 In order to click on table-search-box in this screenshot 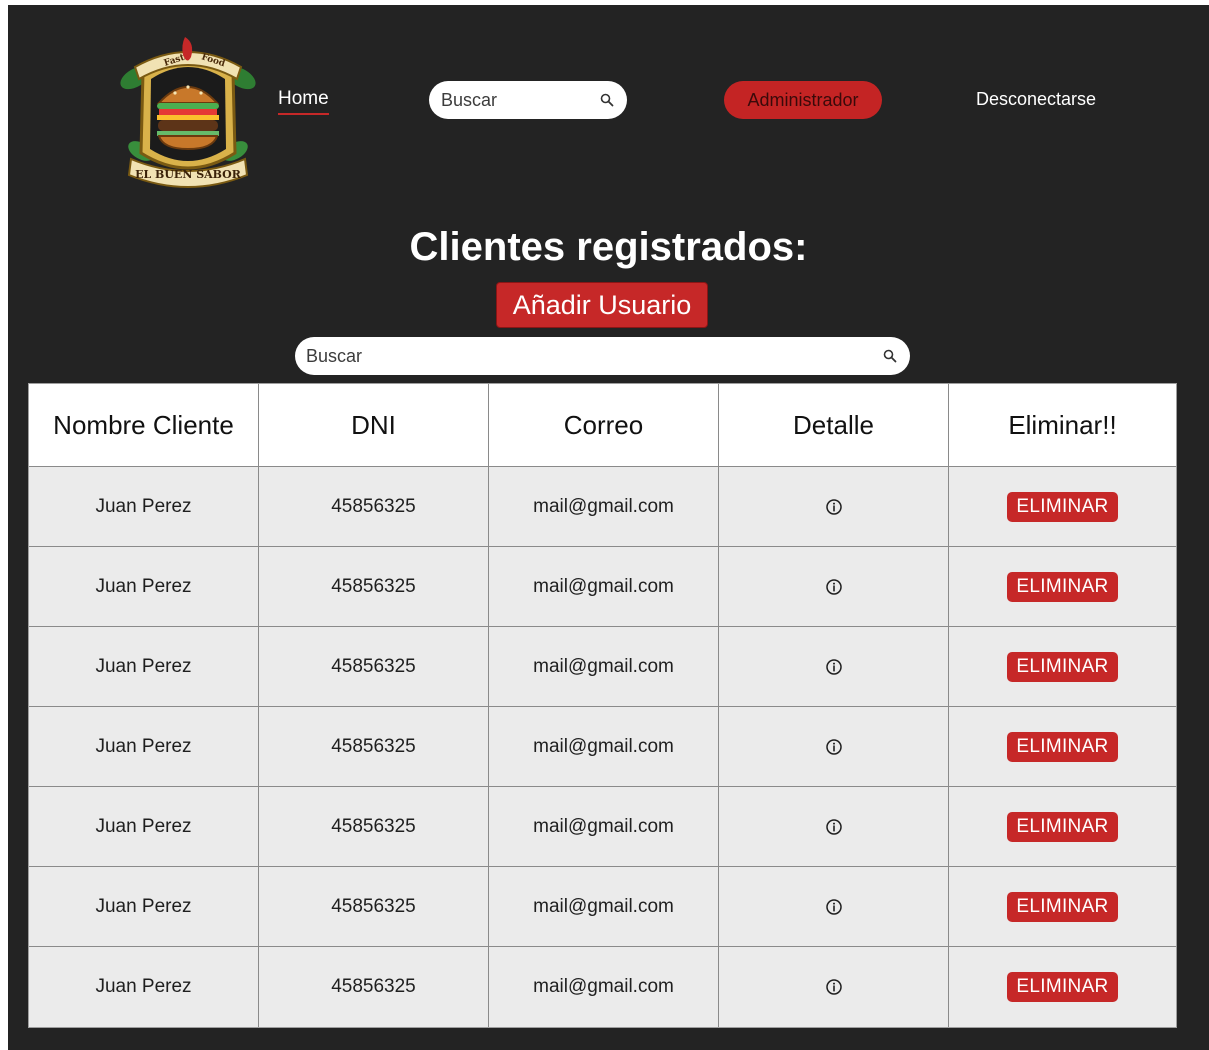, I will do `click(602, 356)`.